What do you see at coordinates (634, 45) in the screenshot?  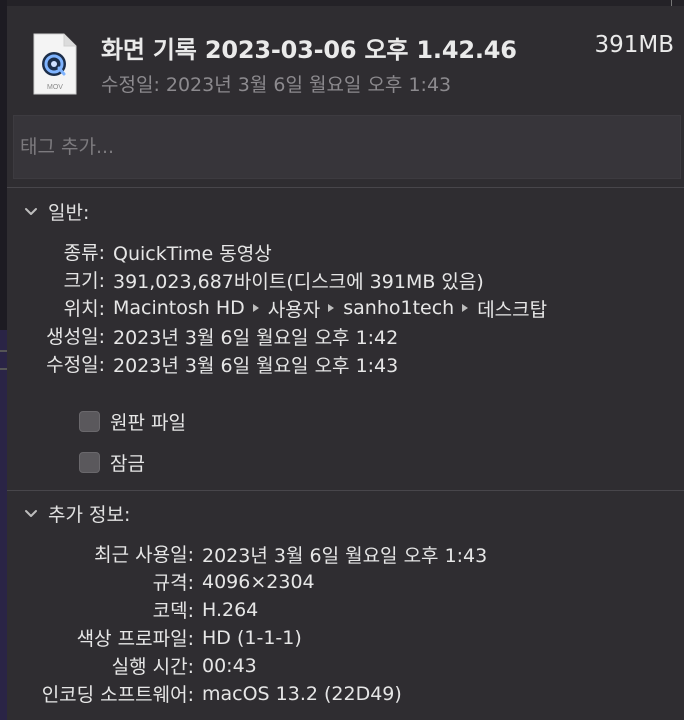 I see `file-size: 391MB` at bounding box center [634, 45].